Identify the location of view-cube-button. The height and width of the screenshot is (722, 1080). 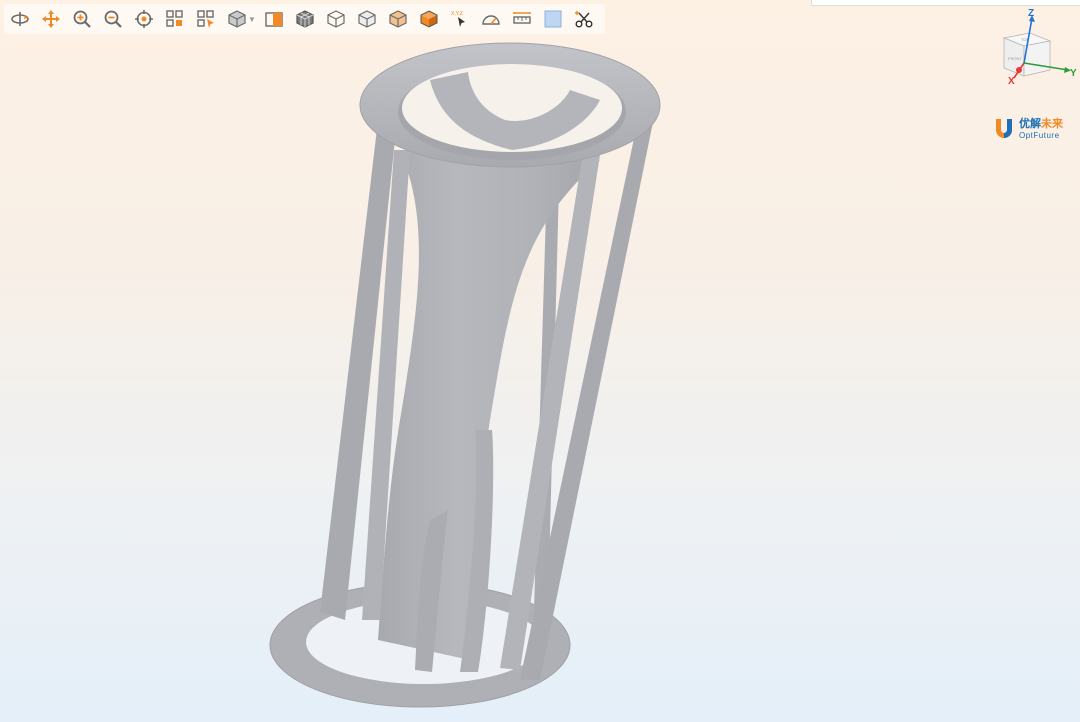
(237, 19).